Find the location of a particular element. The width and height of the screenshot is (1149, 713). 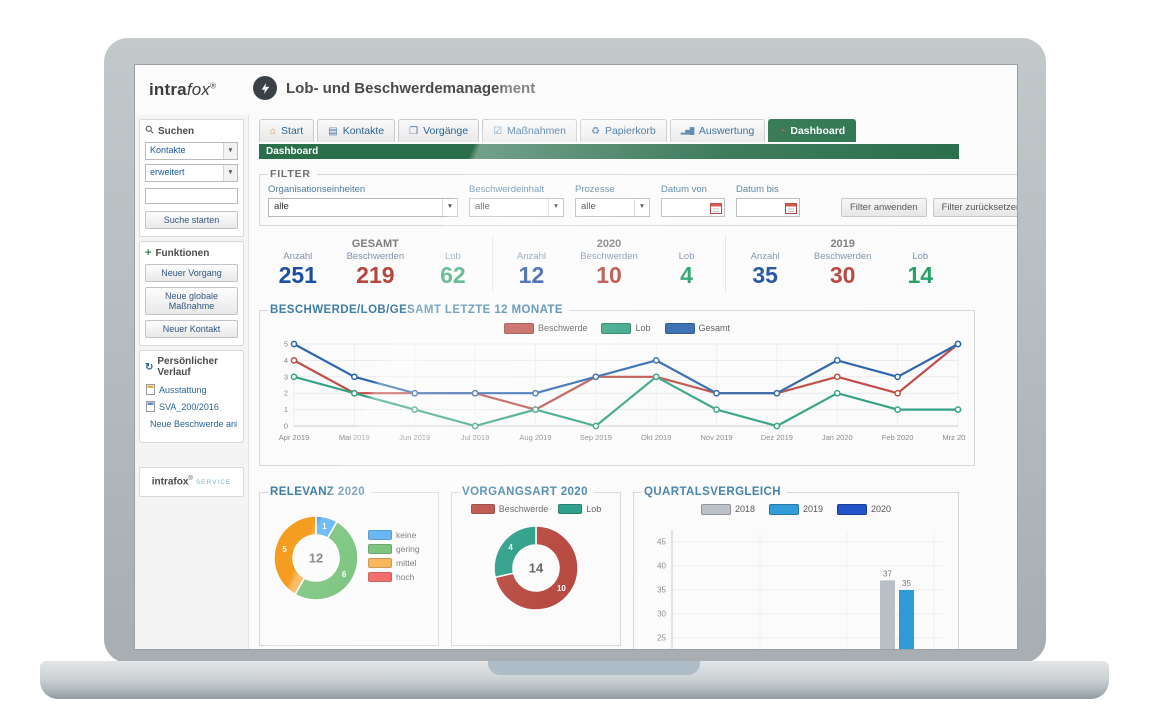

svg-text: 14 is located at coordinates (536, 568).